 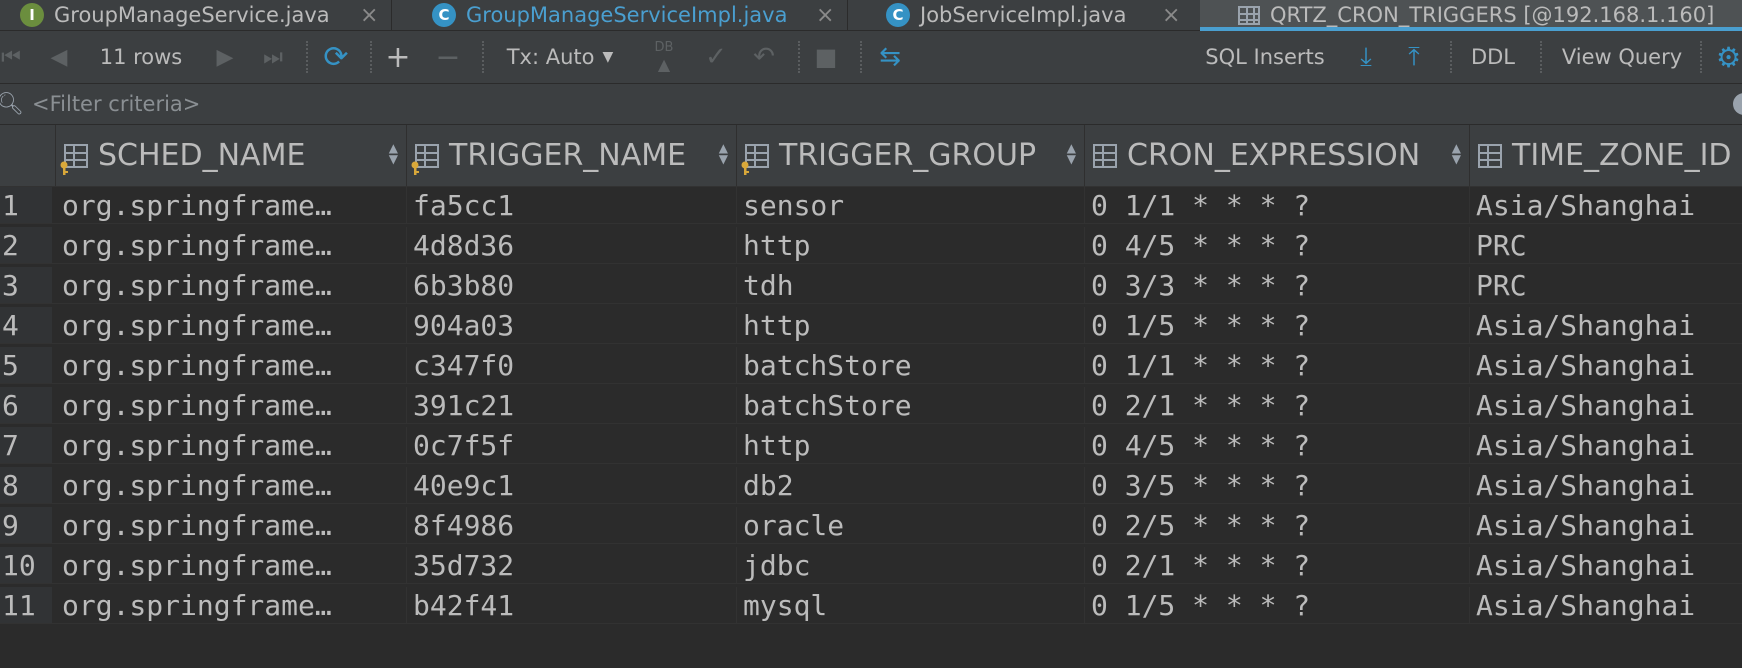 I want to click on column-header-trigger-group: TRIGGER_GROUP ▲ ▼, so click(x=911, y=155).